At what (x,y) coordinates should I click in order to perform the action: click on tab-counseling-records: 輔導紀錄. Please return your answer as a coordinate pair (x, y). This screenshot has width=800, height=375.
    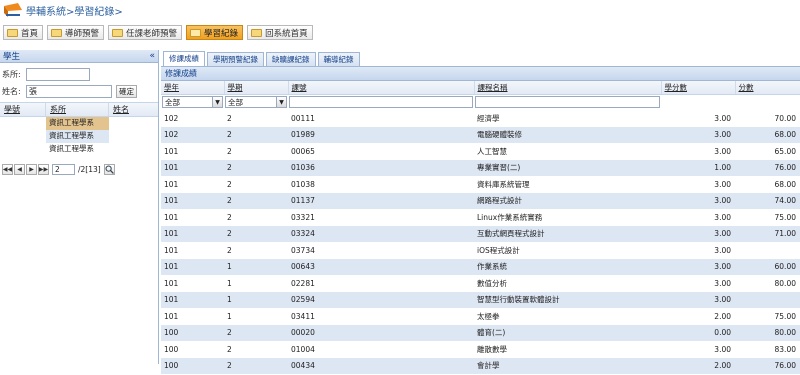
    Looking at the image, I should click on (338, 59).